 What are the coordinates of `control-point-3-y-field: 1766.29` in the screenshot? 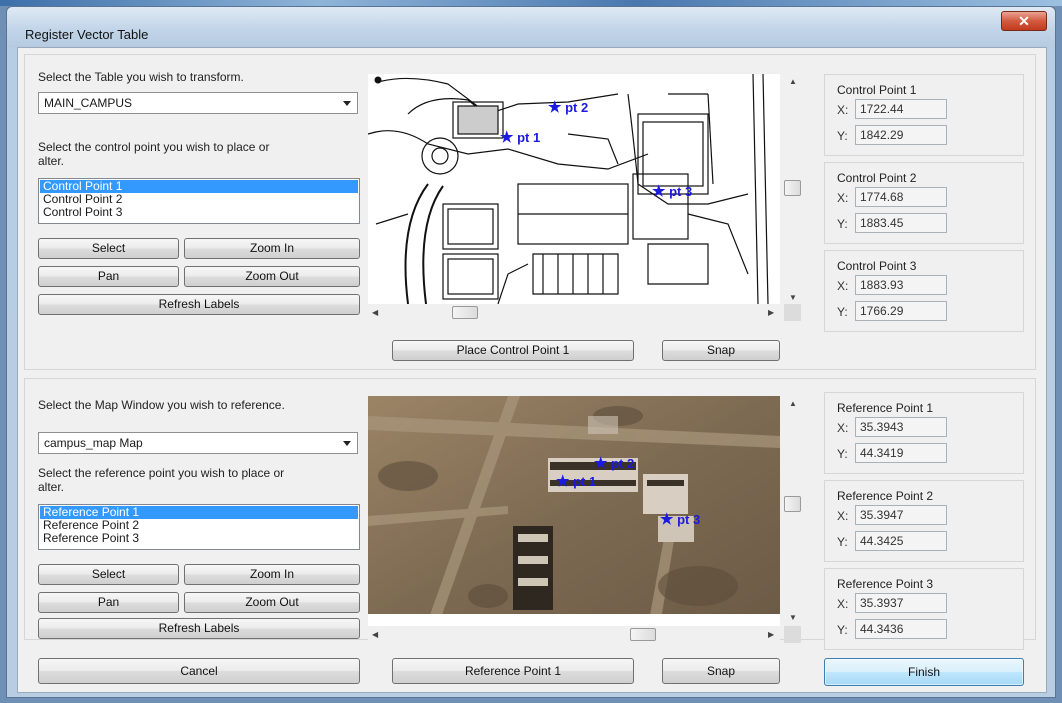 It's located at (901, 311).